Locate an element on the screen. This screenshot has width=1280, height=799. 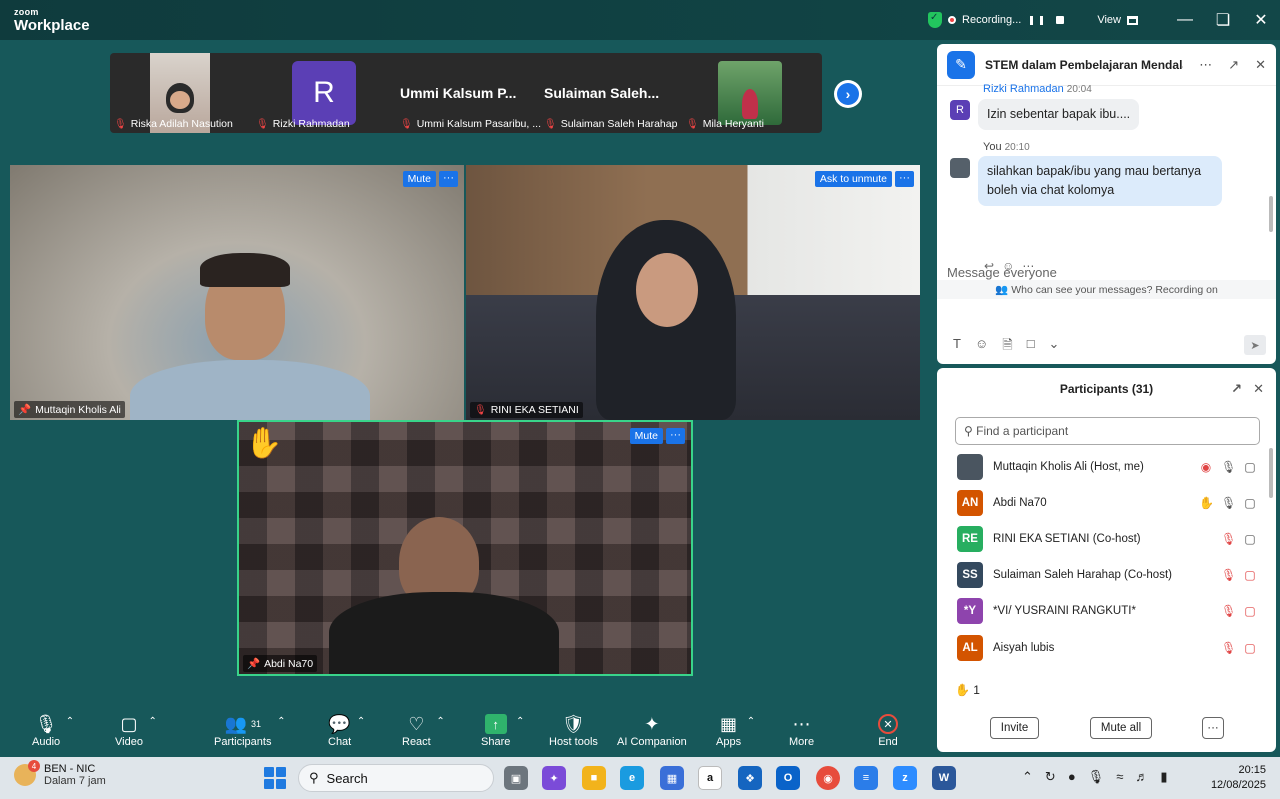
video-tile-muttaqin: Mute ··· 📌 Muttaqin Kholis Ali is located at coordinates (237, 292).